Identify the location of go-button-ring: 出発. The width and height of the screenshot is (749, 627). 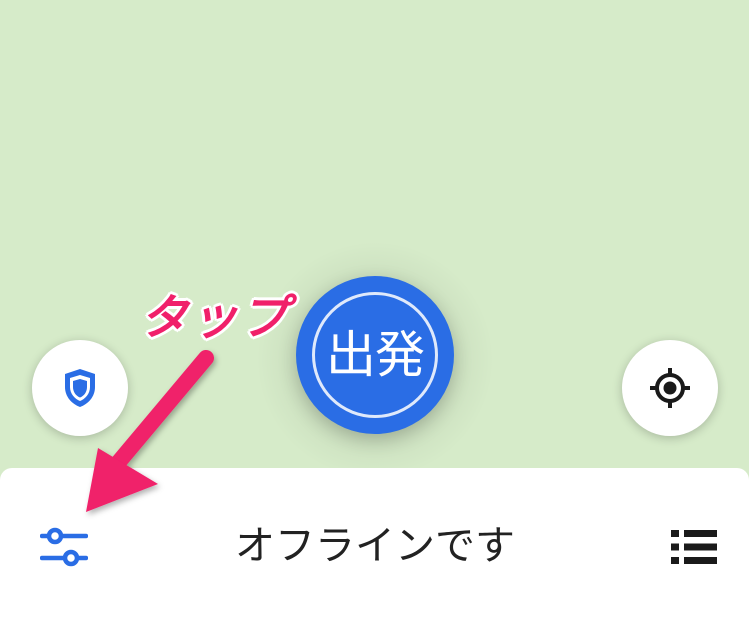
(375, 355).